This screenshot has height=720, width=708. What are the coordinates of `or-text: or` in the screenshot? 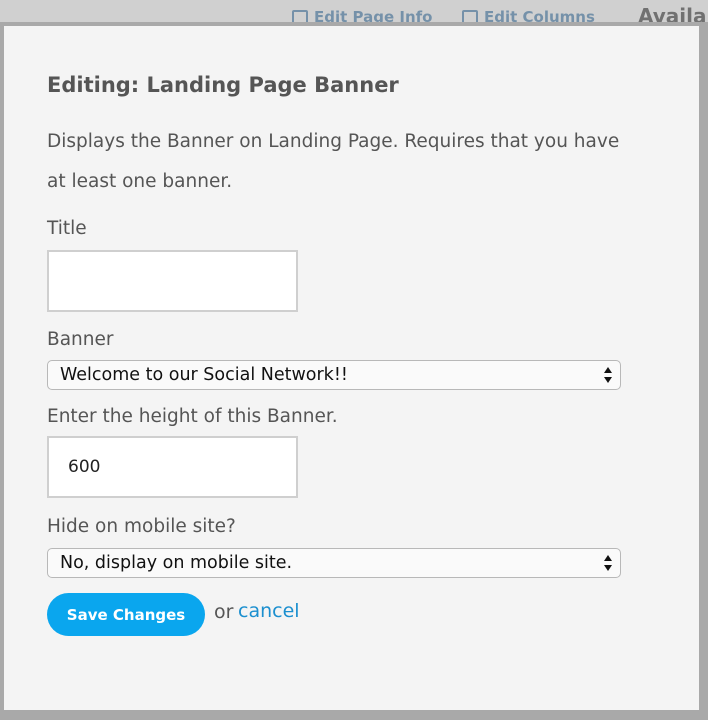 It's located at (224, 612).